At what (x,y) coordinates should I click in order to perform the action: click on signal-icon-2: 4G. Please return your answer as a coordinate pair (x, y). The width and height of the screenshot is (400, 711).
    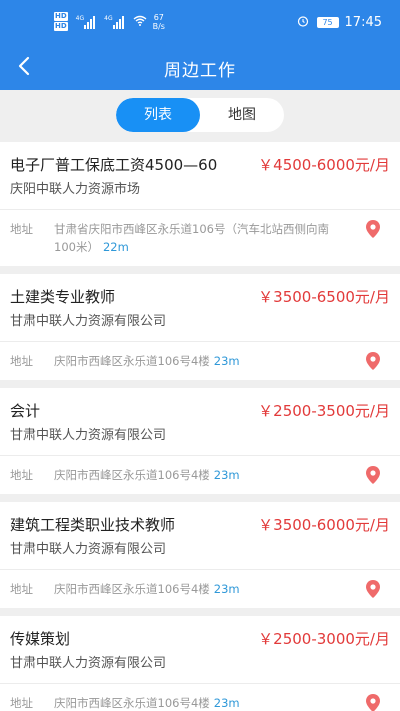
    Looking at the image, I should click on (113, 22).